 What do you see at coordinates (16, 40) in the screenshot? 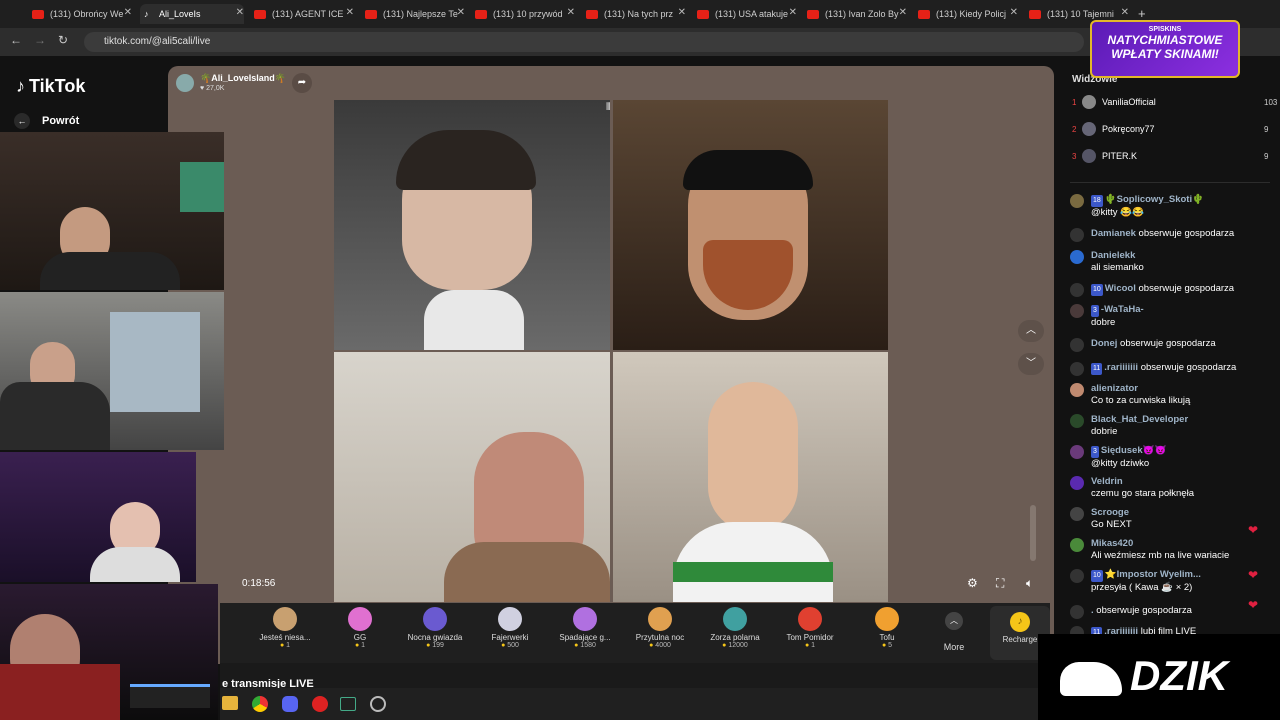
I see `back-icon: ←` at bounding box center [16, 40].